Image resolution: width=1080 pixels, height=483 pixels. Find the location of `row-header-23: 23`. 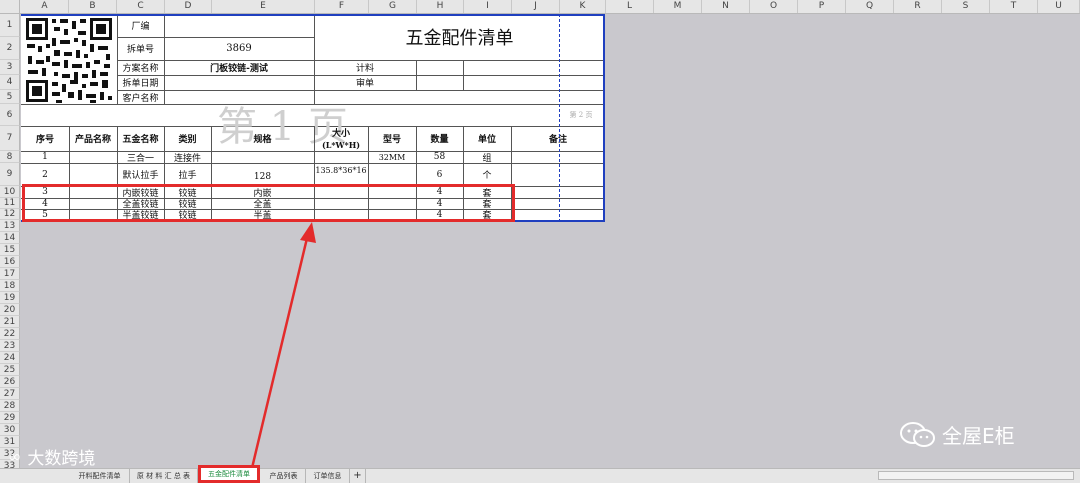

row-header-23: 23 is located at coordinates (10, 346).